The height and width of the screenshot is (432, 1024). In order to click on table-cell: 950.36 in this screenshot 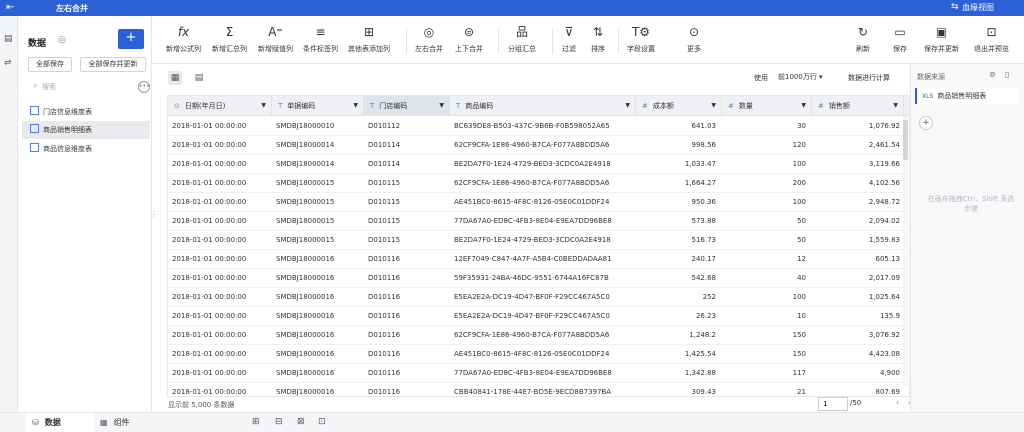, I will do `click(677, 202)`.